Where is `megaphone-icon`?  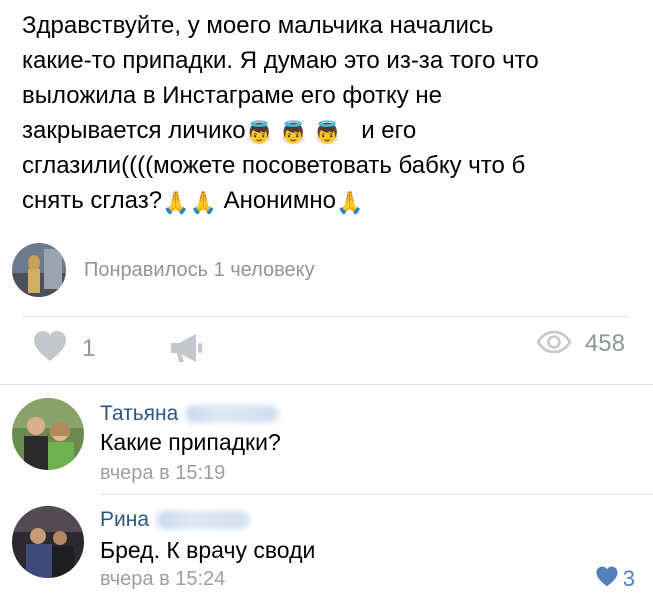 megaphone-icon is located at coordinates (186, 351).